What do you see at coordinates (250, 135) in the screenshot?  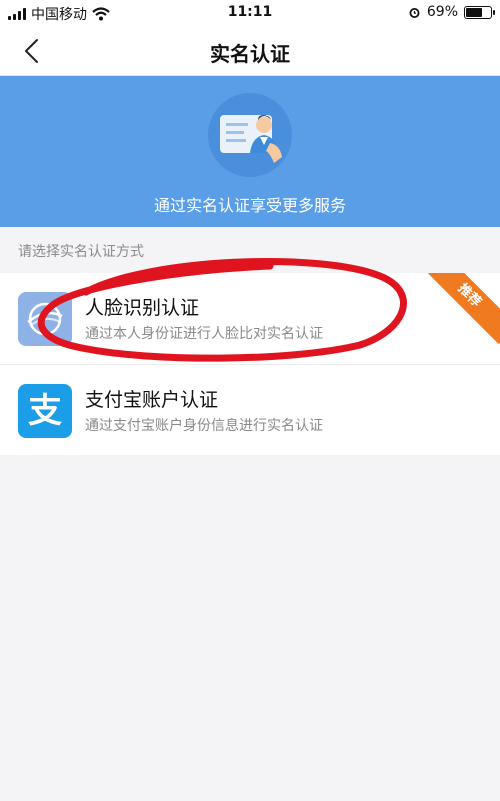 I see `id-card-person-icon` at bounding box center [250, 135].